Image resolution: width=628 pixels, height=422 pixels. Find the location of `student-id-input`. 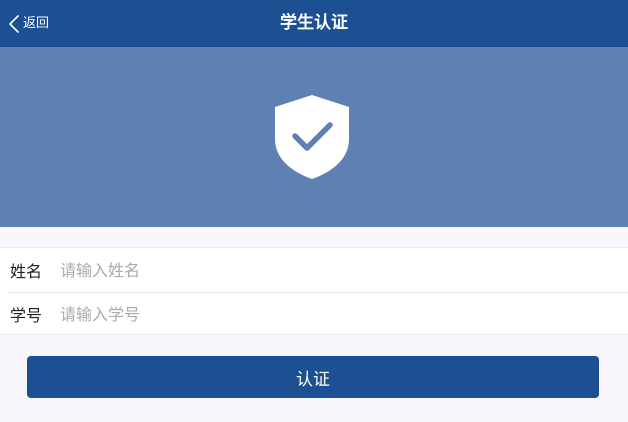

student-id-input is located at coordinates (342, 314).